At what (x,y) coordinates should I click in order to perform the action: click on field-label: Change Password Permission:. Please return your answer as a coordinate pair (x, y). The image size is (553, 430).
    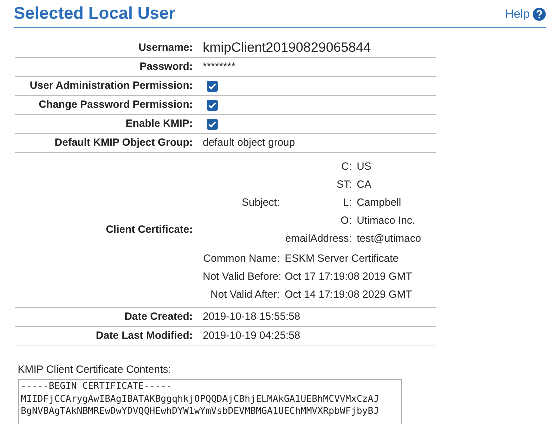
    Looking at the image, I should click on (115, 105).